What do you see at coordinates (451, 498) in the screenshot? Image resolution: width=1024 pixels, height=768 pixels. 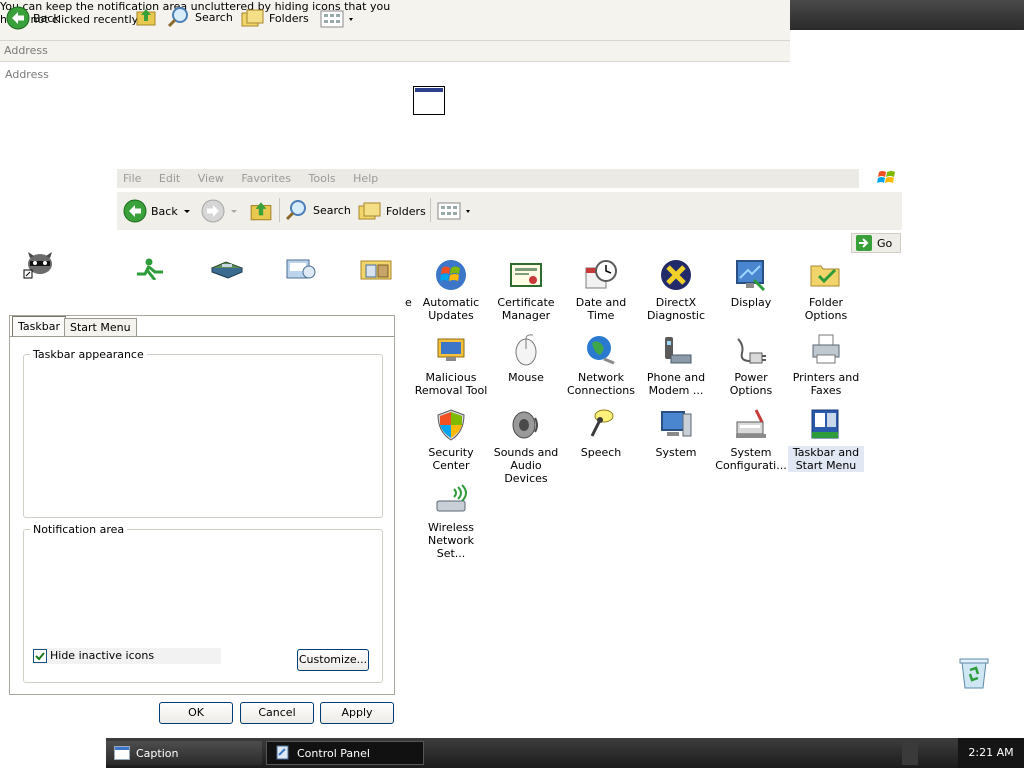 I see `wireless-icon` at bounding box center [451, 498].